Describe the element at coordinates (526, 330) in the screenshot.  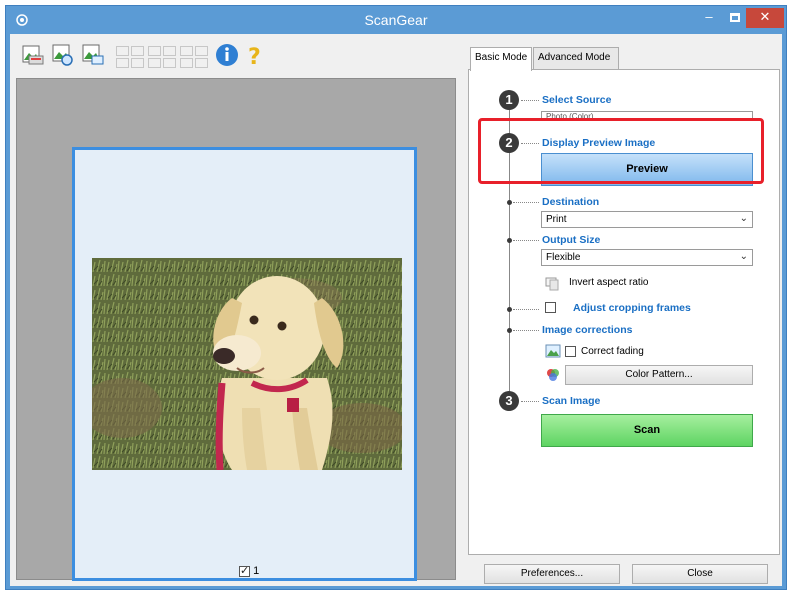
I see `image-corrections-connector` at that location.